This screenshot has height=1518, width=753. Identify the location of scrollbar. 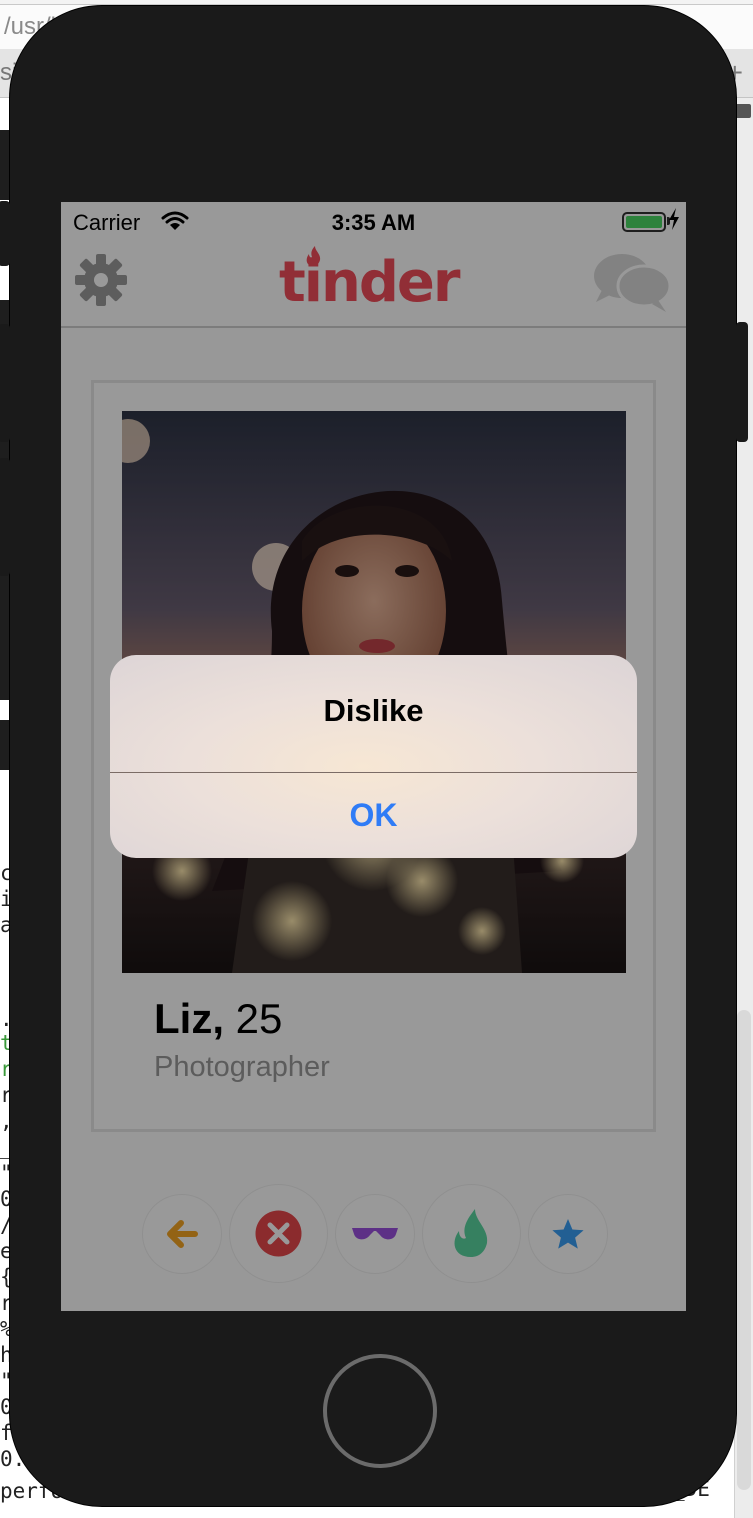
(744, 1250).